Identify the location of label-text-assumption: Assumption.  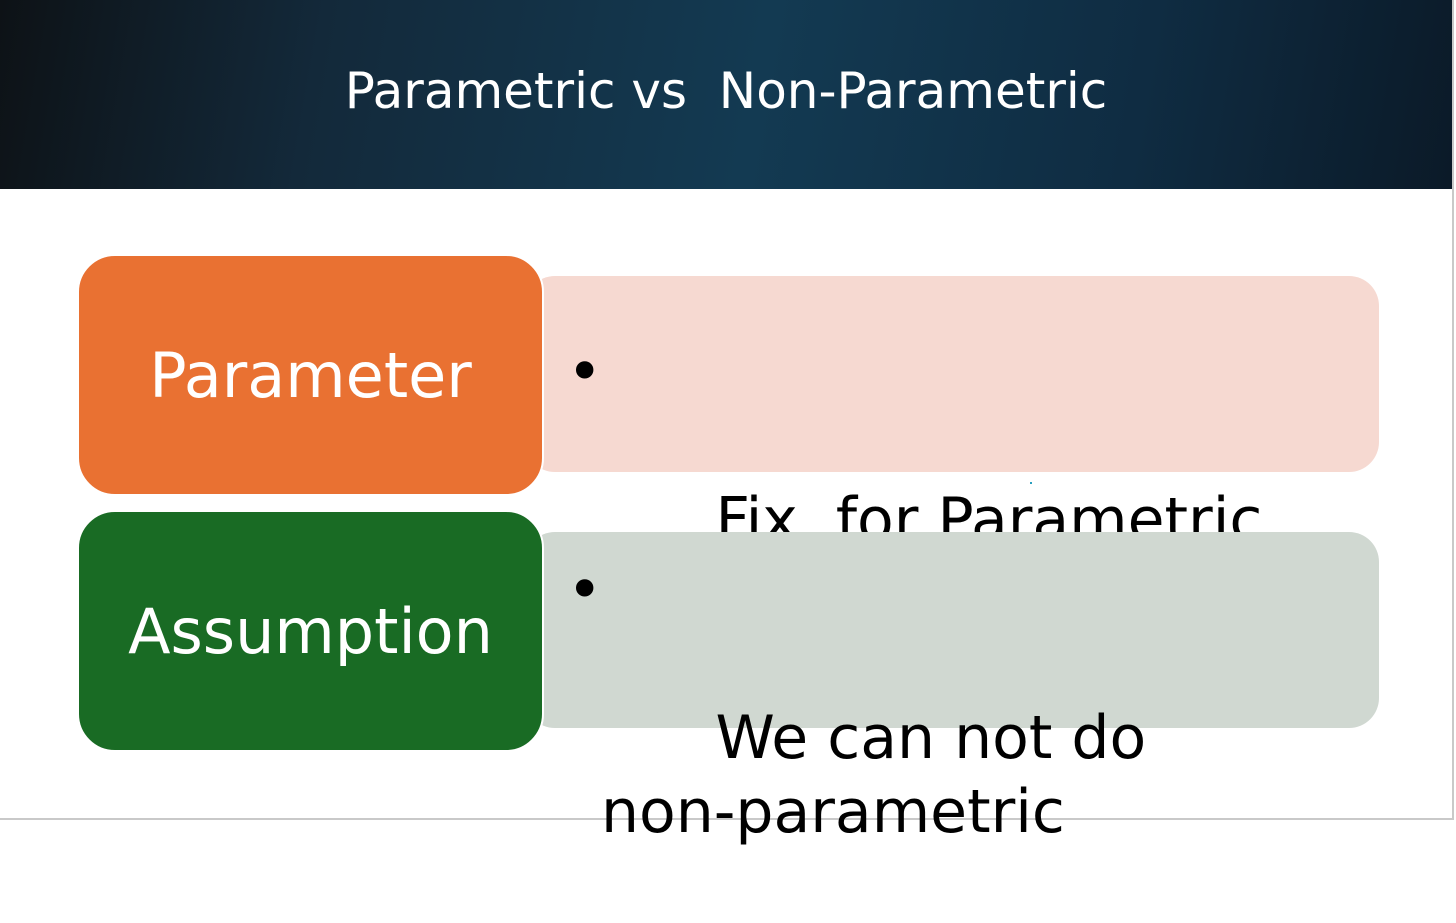
(310, 631).